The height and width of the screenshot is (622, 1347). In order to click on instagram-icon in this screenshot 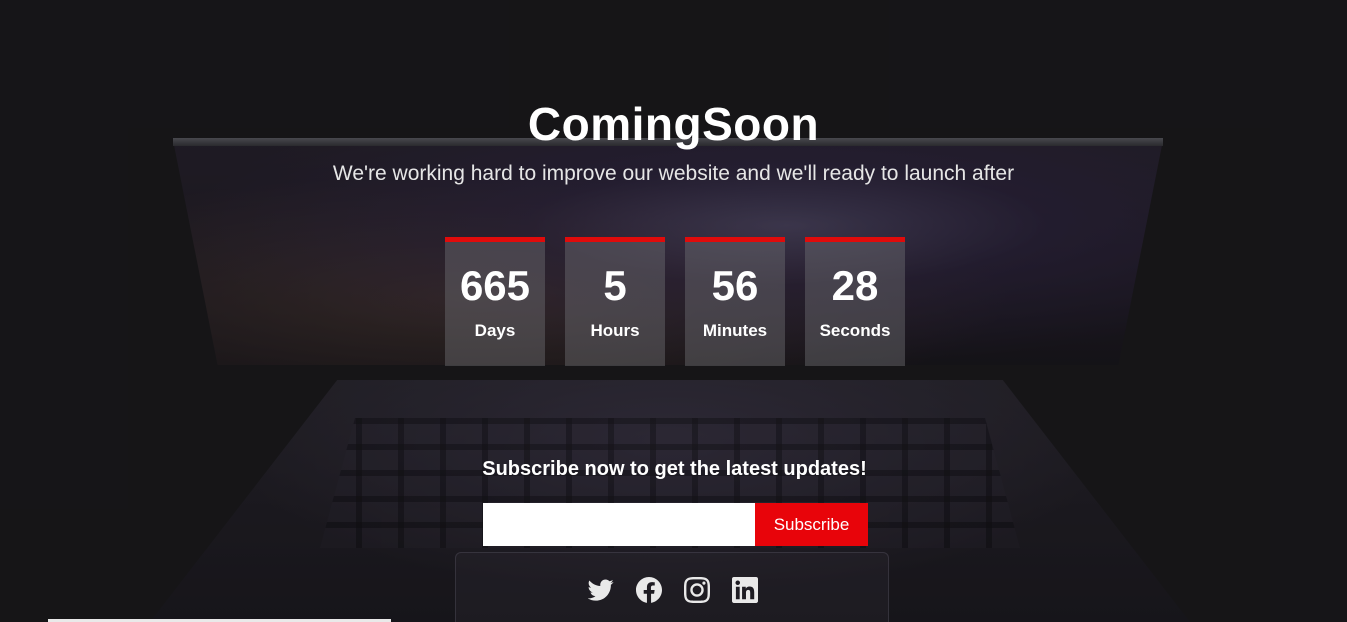, I will do `click(697, 590)`.